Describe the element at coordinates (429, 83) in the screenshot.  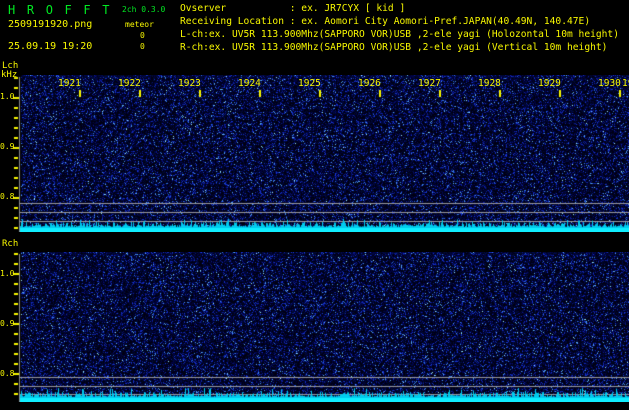
I see `time-label: 1927` at that location.